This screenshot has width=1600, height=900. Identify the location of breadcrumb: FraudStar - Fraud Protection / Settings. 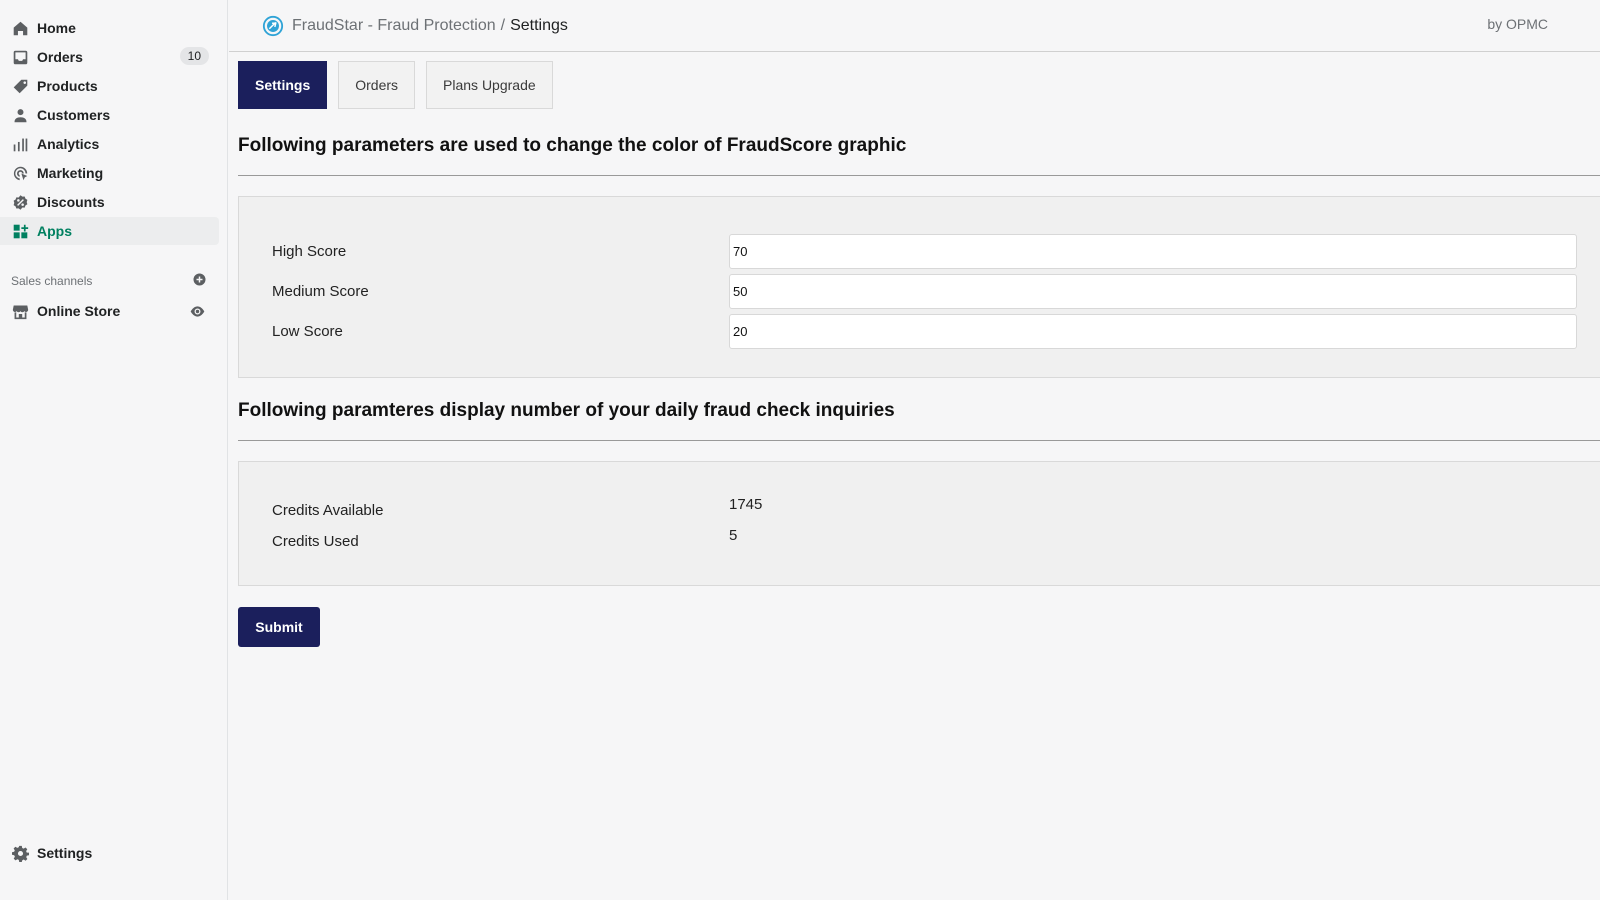
(430, 26).